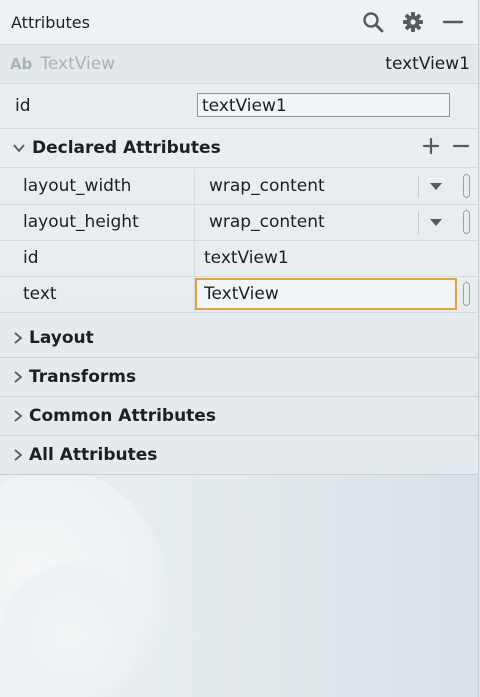 The width and height of the screenshot is (480, 697). What do you see at coordinates (61, 338) in the screenshot?
I see `section-label: Layout` at bounding box center [61, 338].